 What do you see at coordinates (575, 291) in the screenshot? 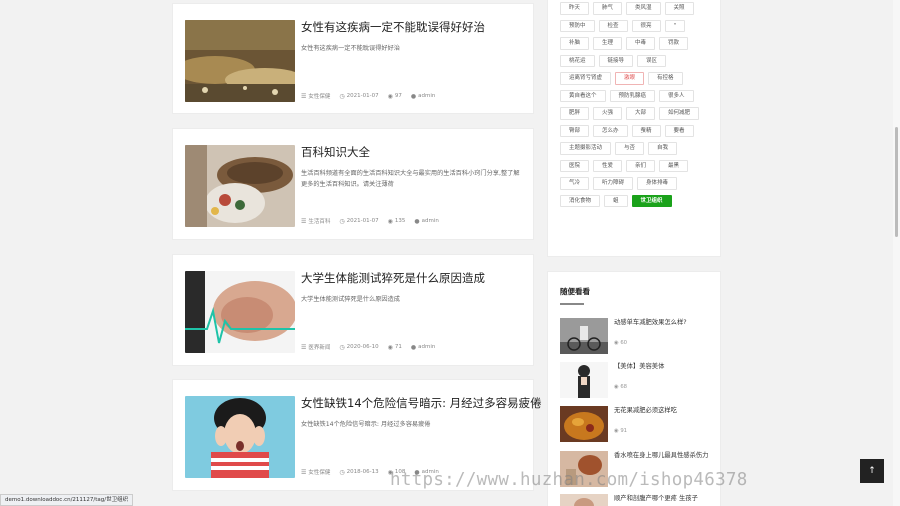
I see `panel-title: 随便看看` at bounding box center [575, 291].